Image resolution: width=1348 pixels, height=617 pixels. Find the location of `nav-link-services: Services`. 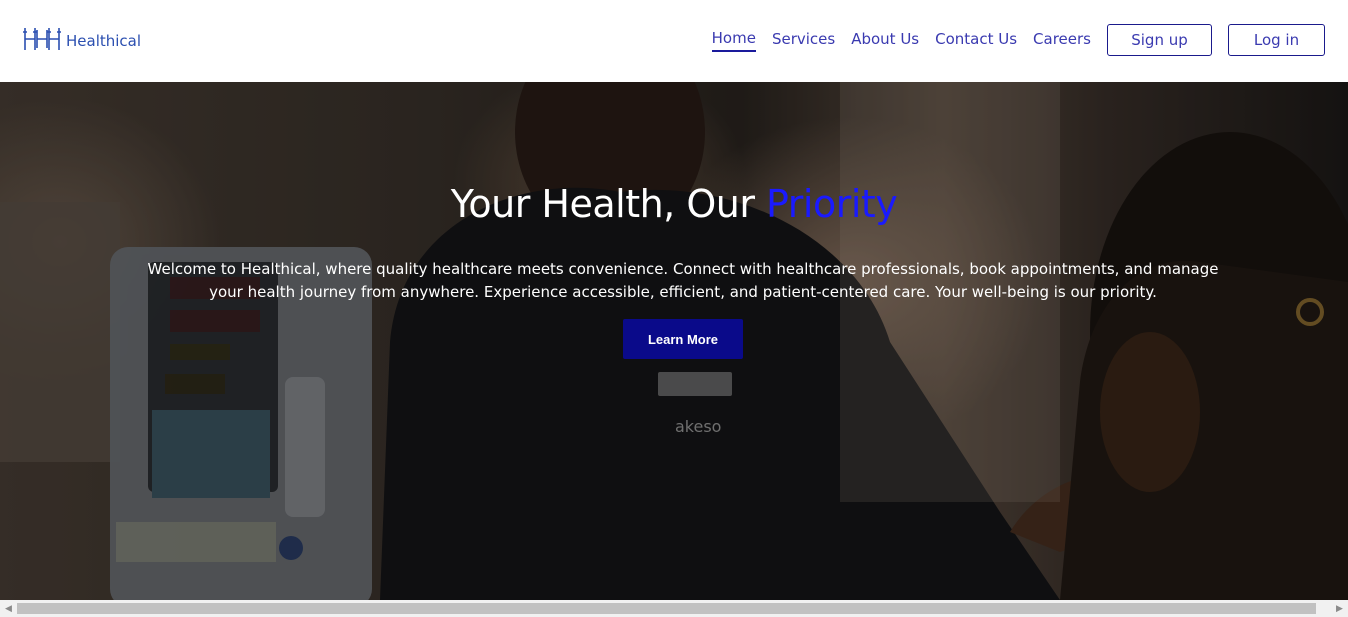

nav-link-services: Services is located at coordinates (803, 40).